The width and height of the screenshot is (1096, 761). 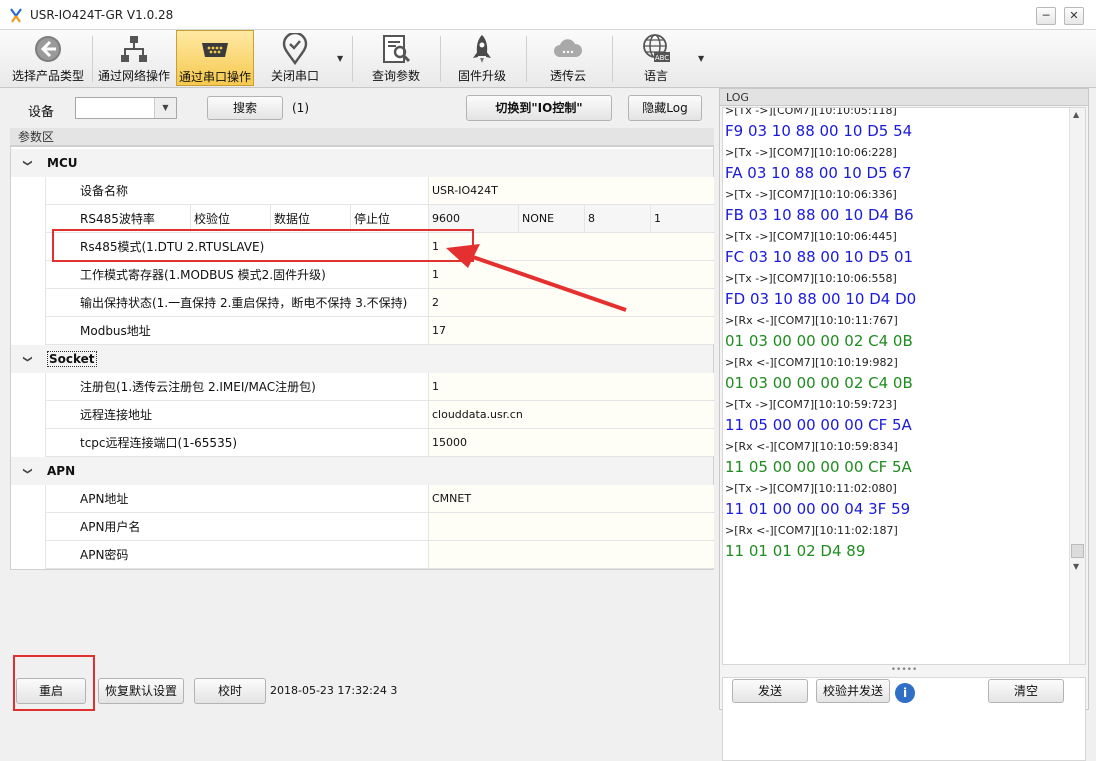 What do you see at coordinates (770, 691) in the screenshot?
I see `send-button: 发送` at bounding box center [770, 691].